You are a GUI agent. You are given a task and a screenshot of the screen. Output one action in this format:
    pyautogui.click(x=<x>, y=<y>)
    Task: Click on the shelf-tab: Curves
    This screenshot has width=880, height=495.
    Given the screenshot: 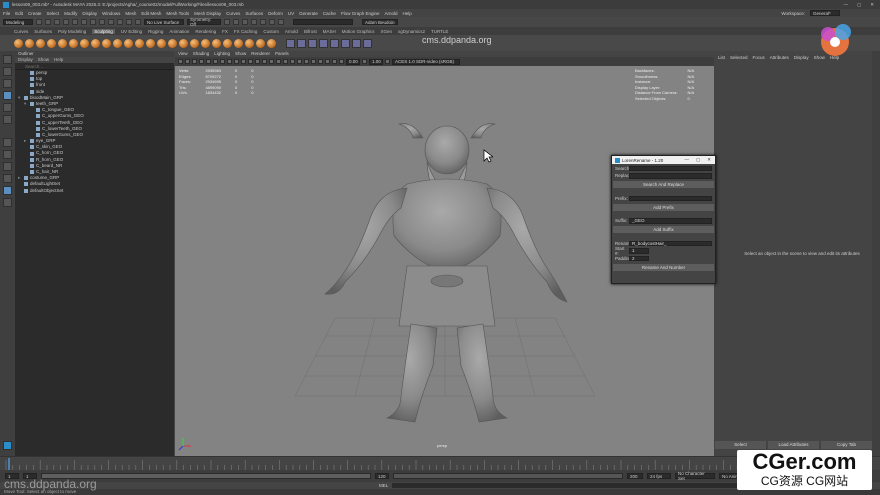 What is the action you would take?
    pyautogui.click(x=21, y=31)
    